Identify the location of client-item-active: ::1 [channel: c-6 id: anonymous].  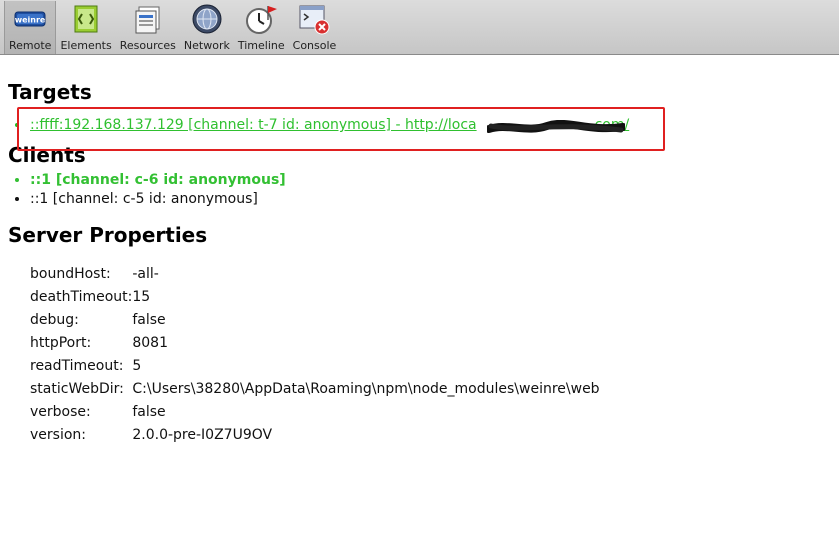
(434, 180).